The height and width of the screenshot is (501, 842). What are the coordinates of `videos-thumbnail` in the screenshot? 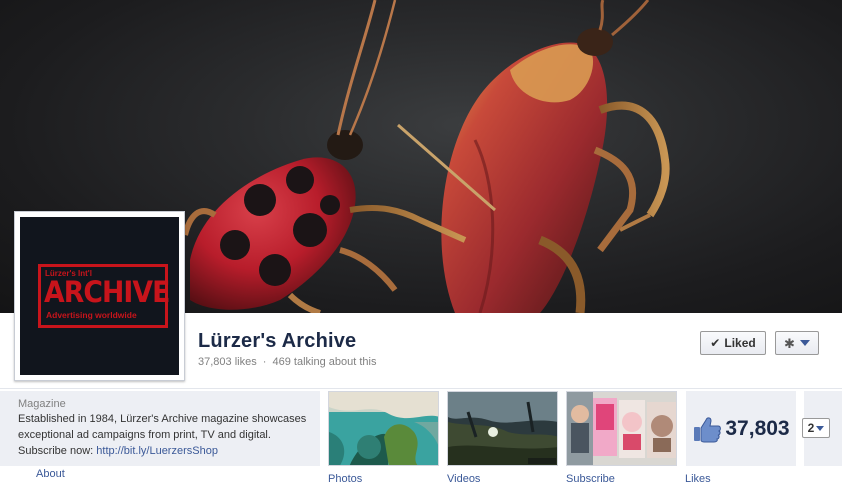 It's located at (502, 428).